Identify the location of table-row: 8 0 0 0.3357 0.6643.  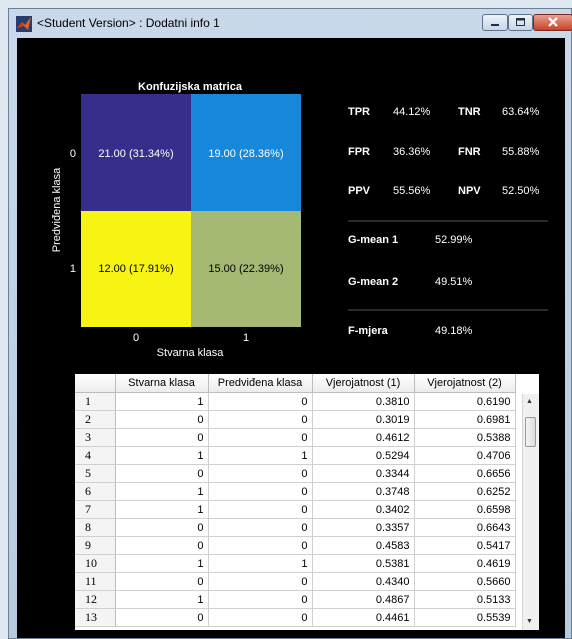
(295, 527).